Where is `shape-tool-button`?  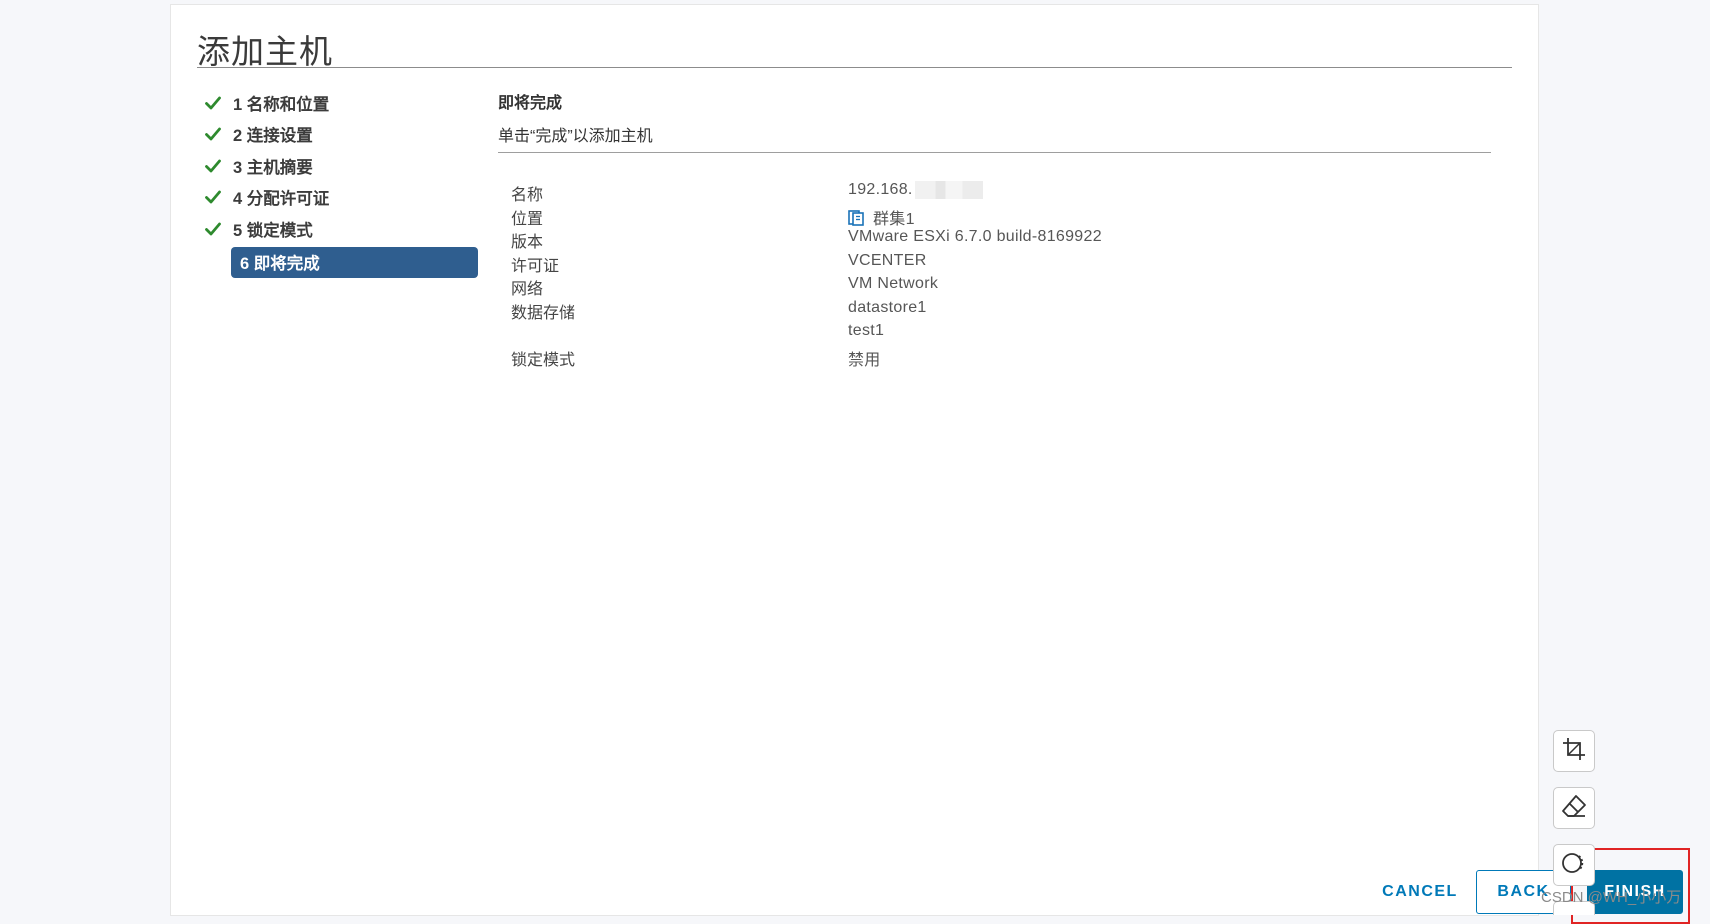
shape-tool-button is located at coordinates (1574, 865).